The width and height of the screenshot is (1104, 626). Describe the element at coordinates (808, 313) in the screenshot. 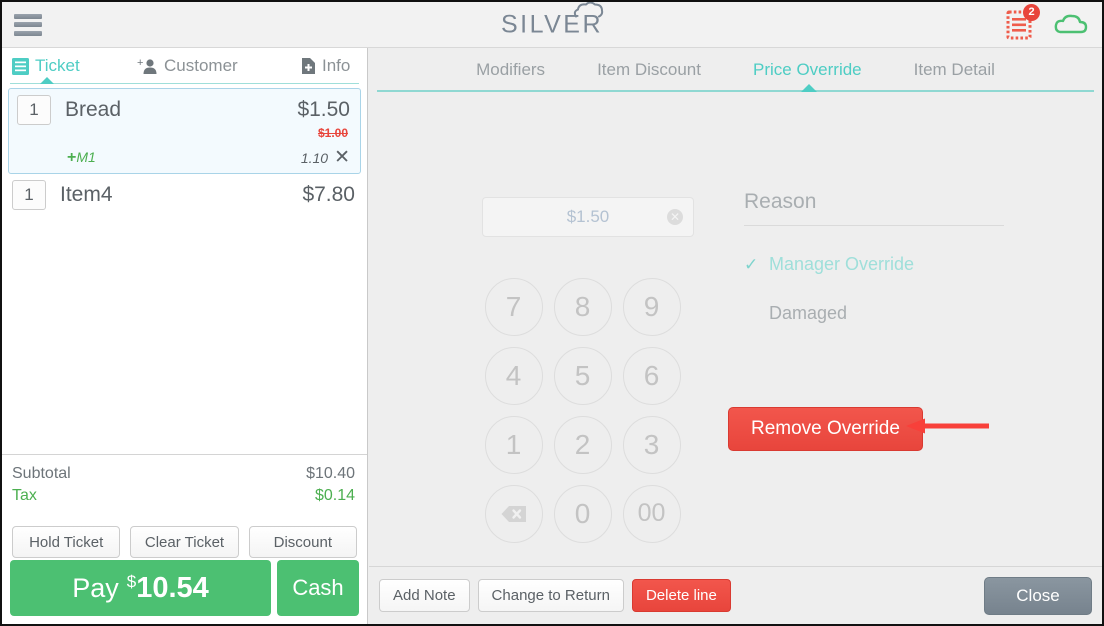

I see `reason-option-label: Damaged` at that location.